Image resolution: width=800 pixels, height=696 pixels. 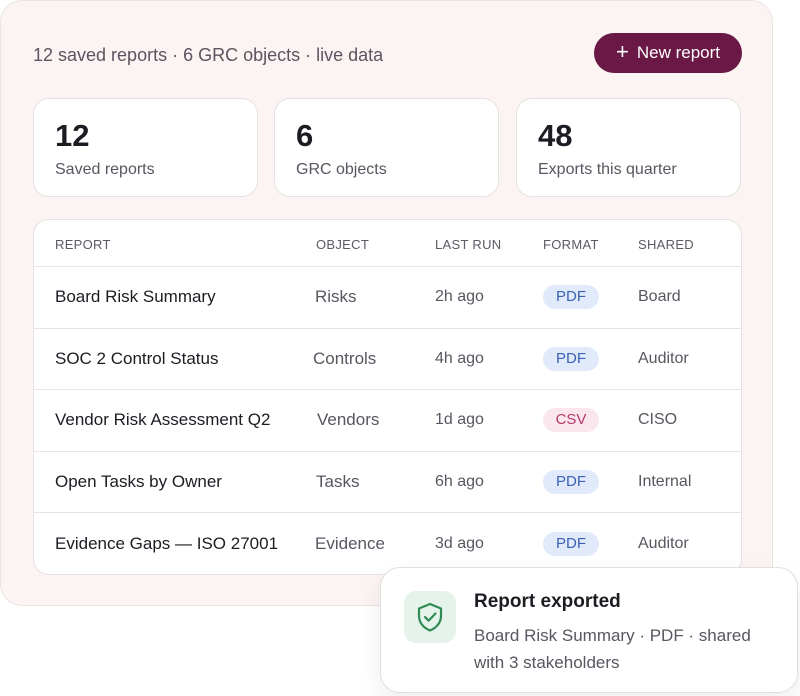 What do you see at coordinates (72, 135) in the screenshot?
I see `stat-value: 12` at bounding box center [72, 135].